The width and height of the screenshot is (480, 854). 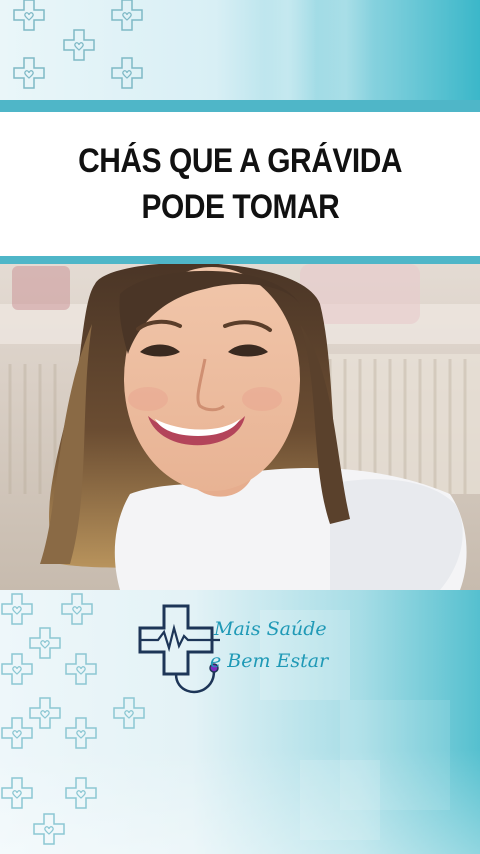 I want to click on decorative-square, so click(x=340, y=800).